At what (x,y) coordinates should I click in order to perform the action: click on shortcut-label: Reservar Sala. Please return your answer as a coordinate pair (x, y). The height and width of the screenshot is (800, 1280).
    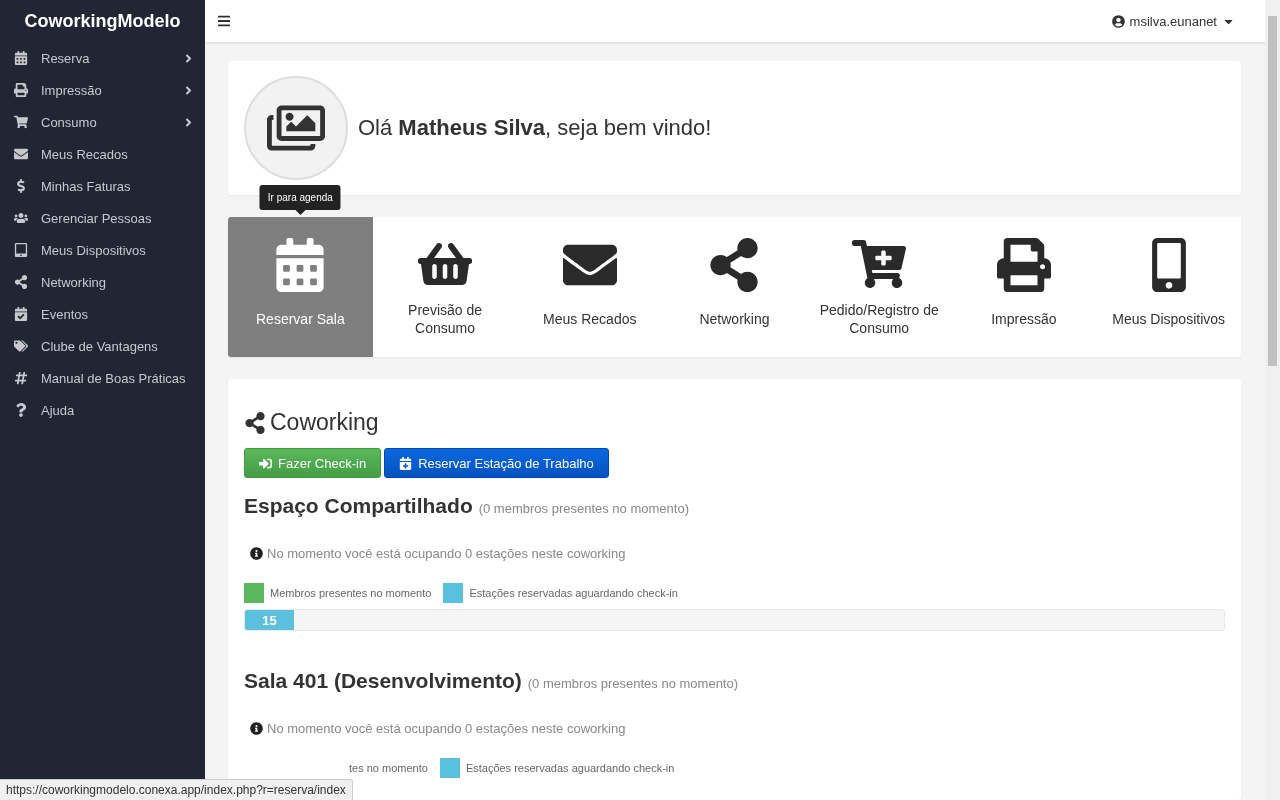
    Looking at the image, I should click on (300, 319).